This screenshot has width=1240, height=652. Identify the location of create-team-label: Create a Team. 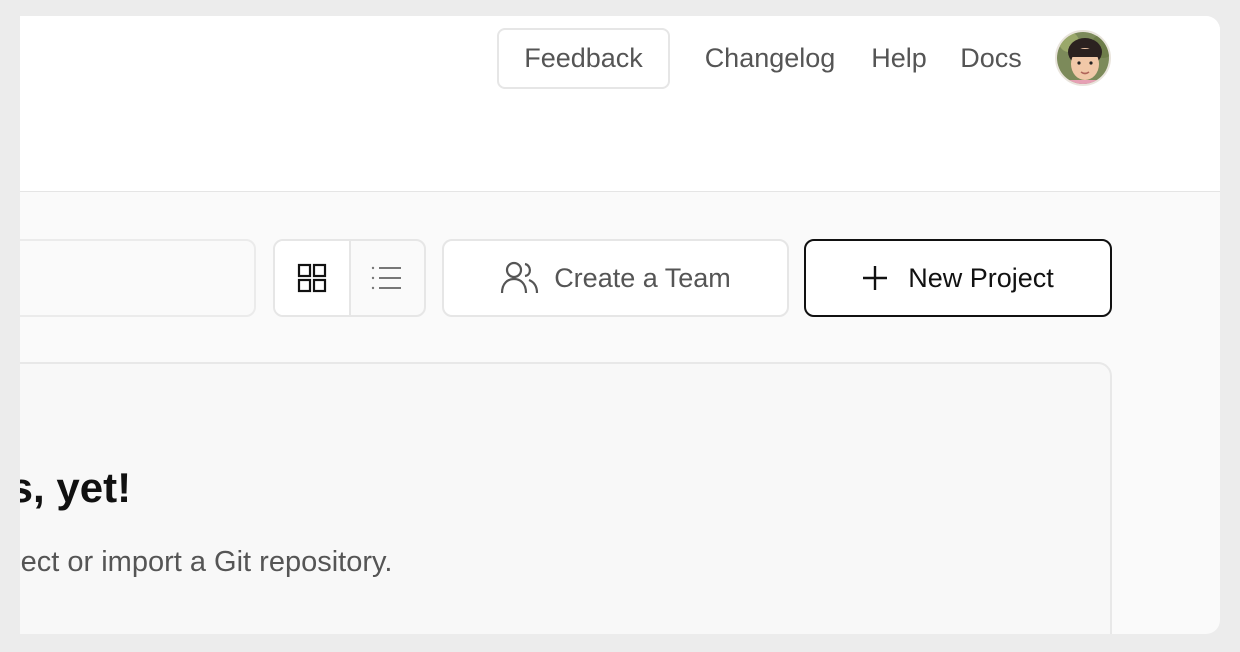
(642, 277).